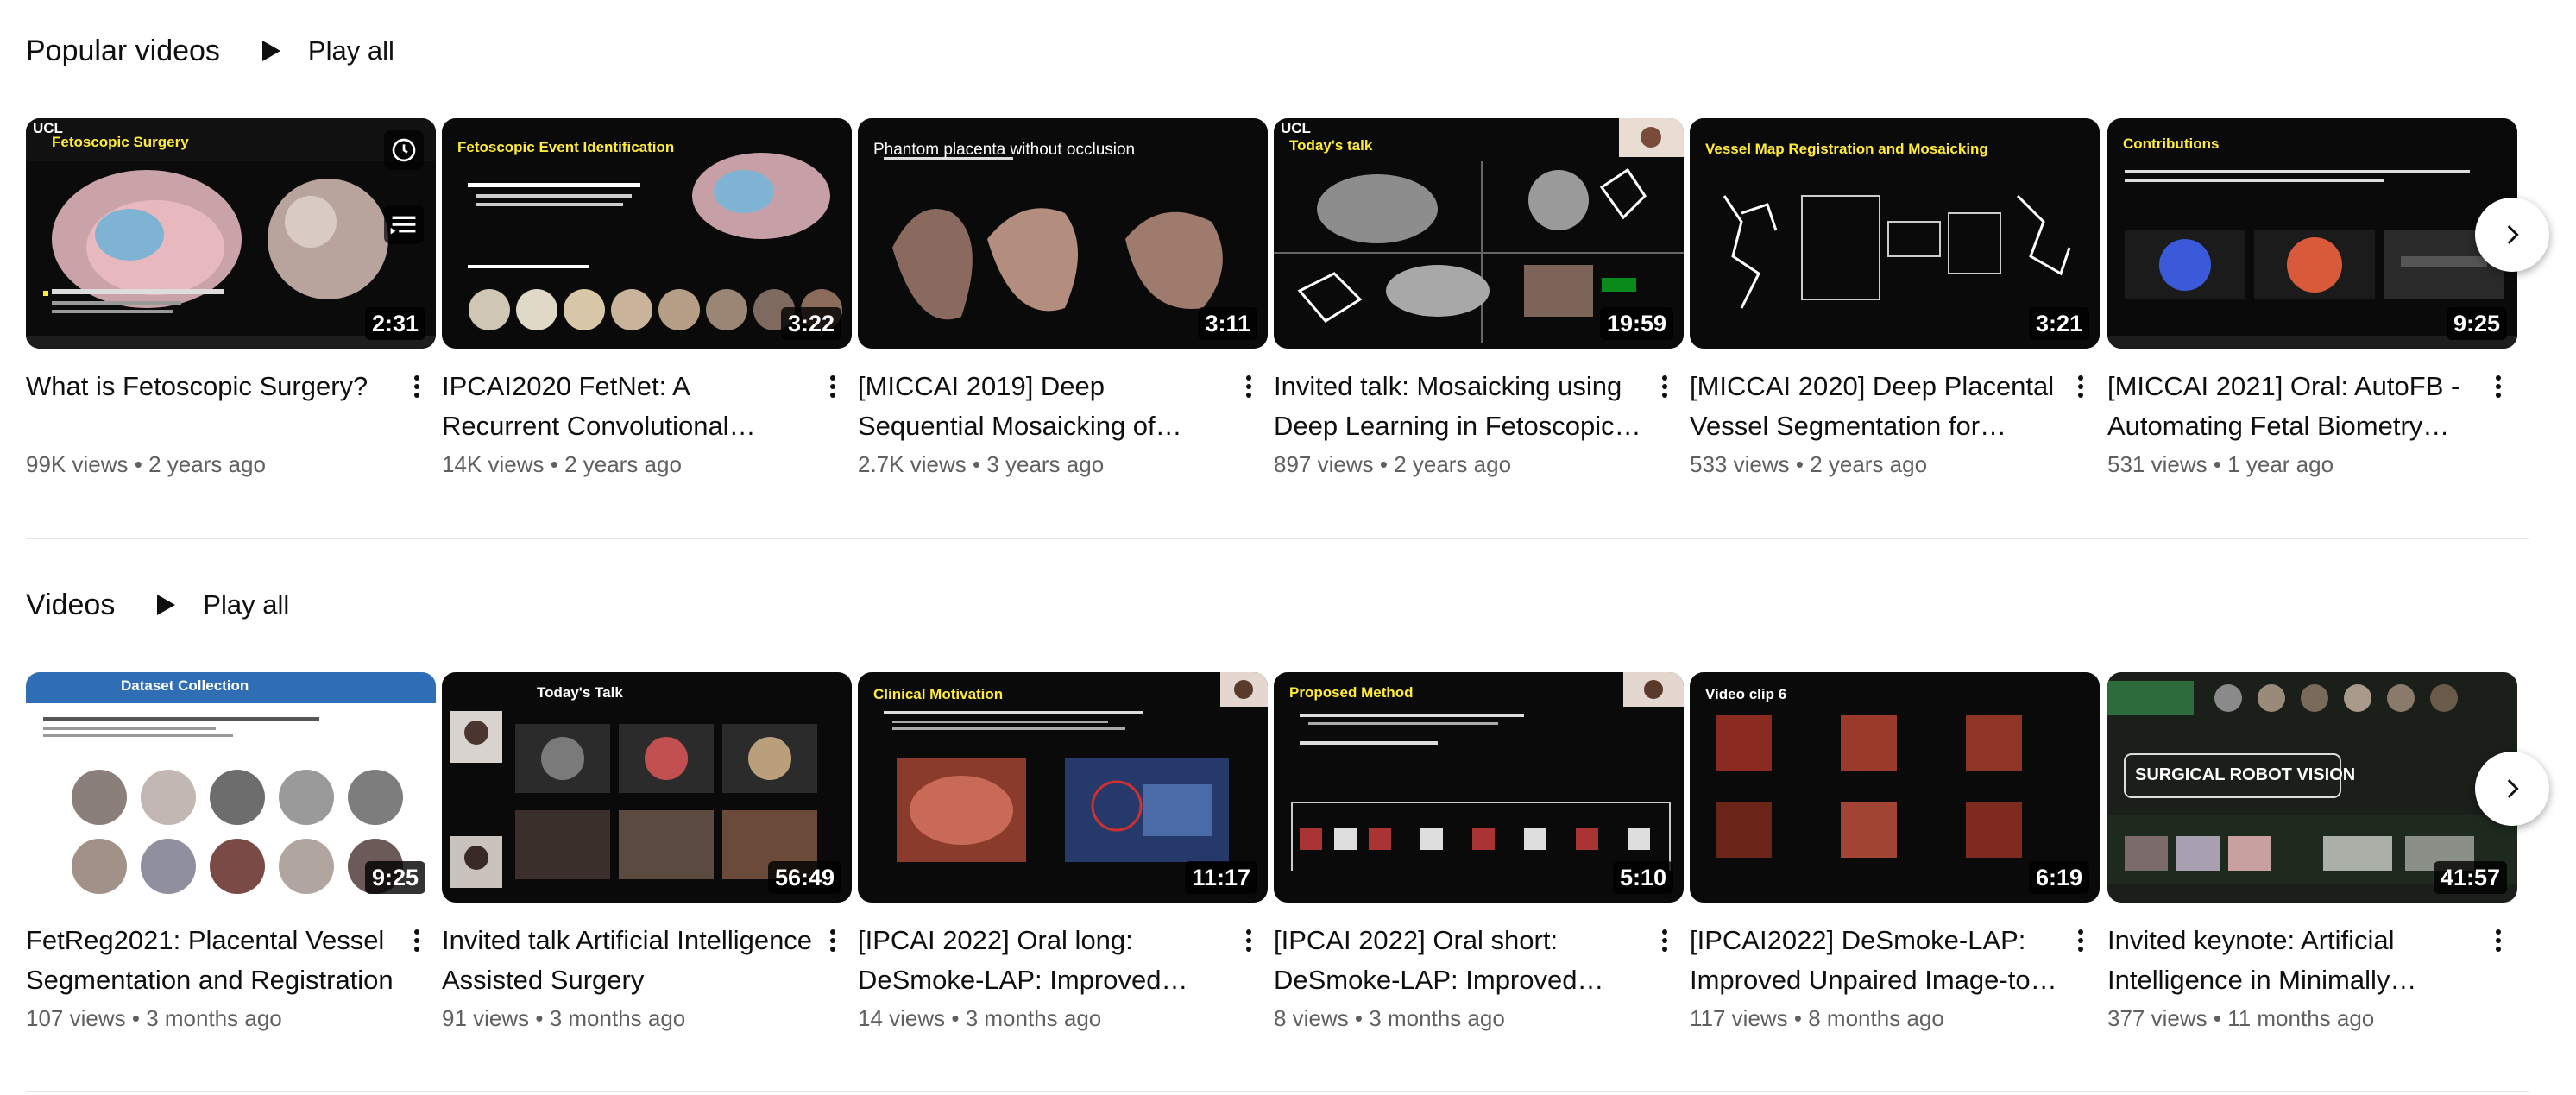 The height and width of the screenshot is (1095, 2576). I want to click on video-thumbnail: SURGICAL ROBOT VISION 41:57, so click(2312, 788).